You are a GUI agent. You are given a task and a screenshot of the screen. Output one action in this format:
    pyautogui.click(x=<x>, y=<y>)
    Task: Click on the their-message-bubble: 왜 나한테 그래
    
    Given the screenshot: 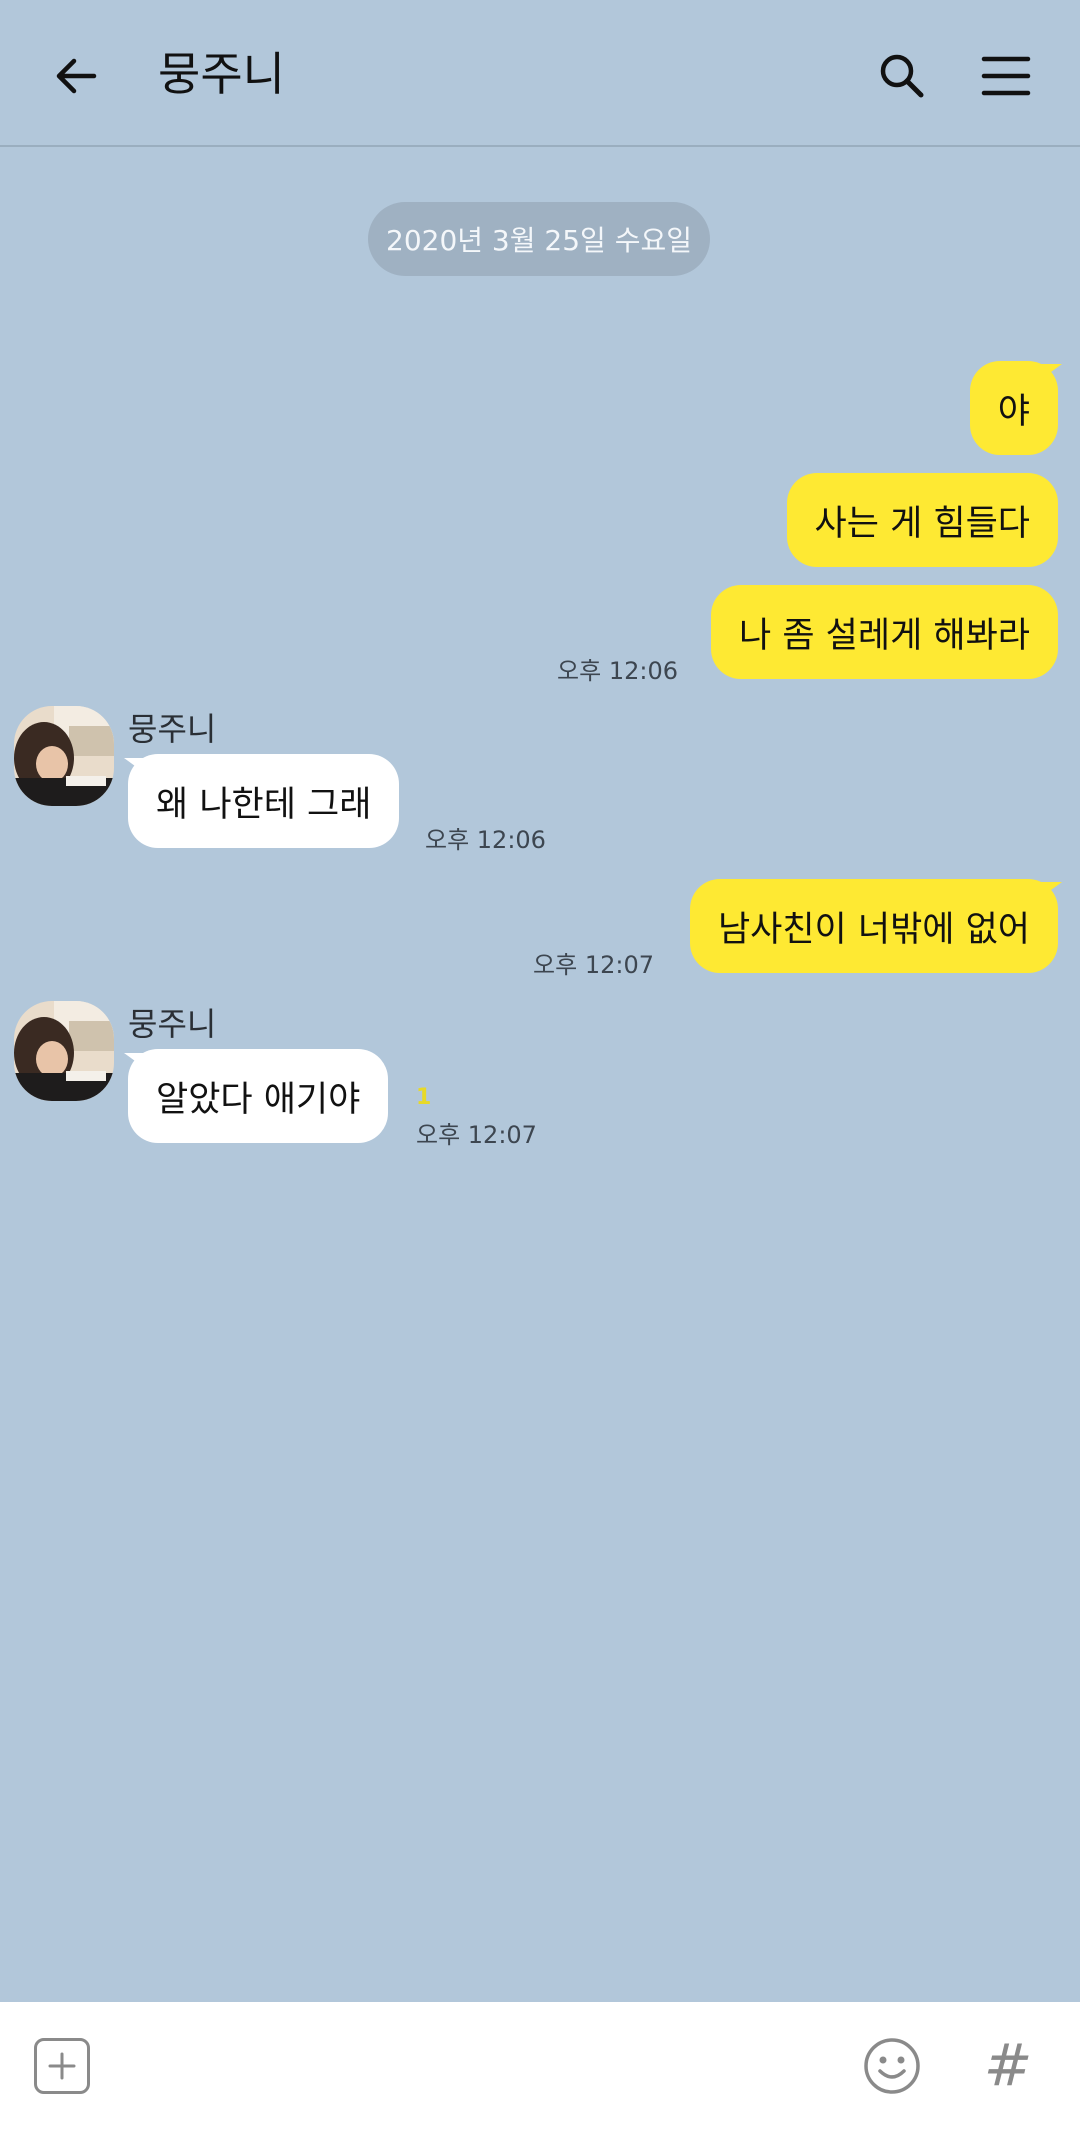 What is the action you would take?
    pyautogui.click(x=264, y=801)
    